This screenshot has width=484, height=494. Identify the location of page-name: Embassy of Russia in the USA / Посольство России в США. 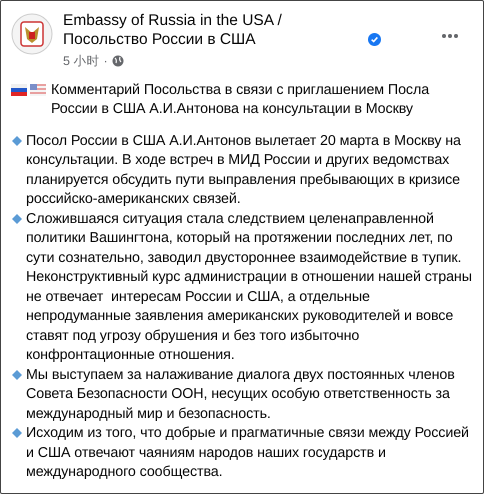
(213, 30).